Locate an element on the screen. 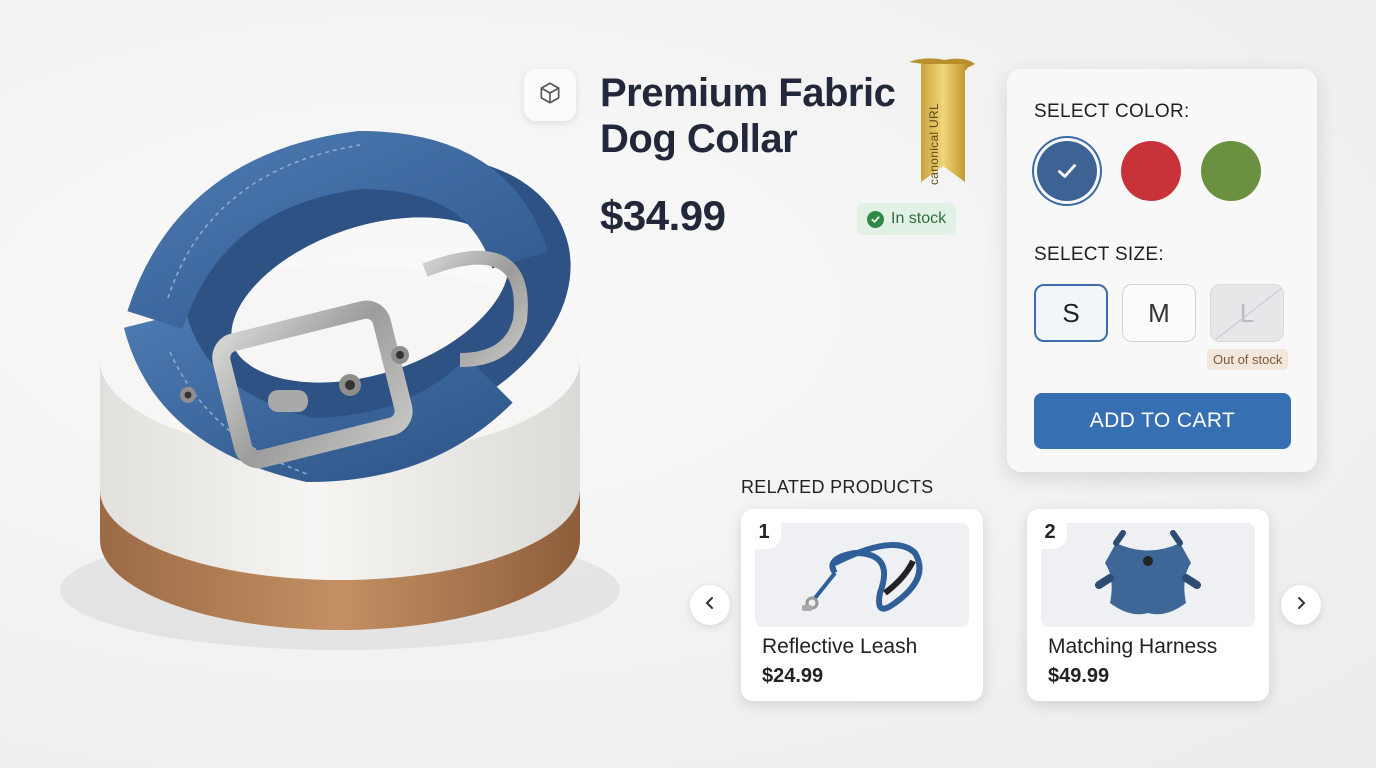 The image size is (1376, 768). related-products-heading: RELATED PRODUCTS is located at coordinates (837, 487).